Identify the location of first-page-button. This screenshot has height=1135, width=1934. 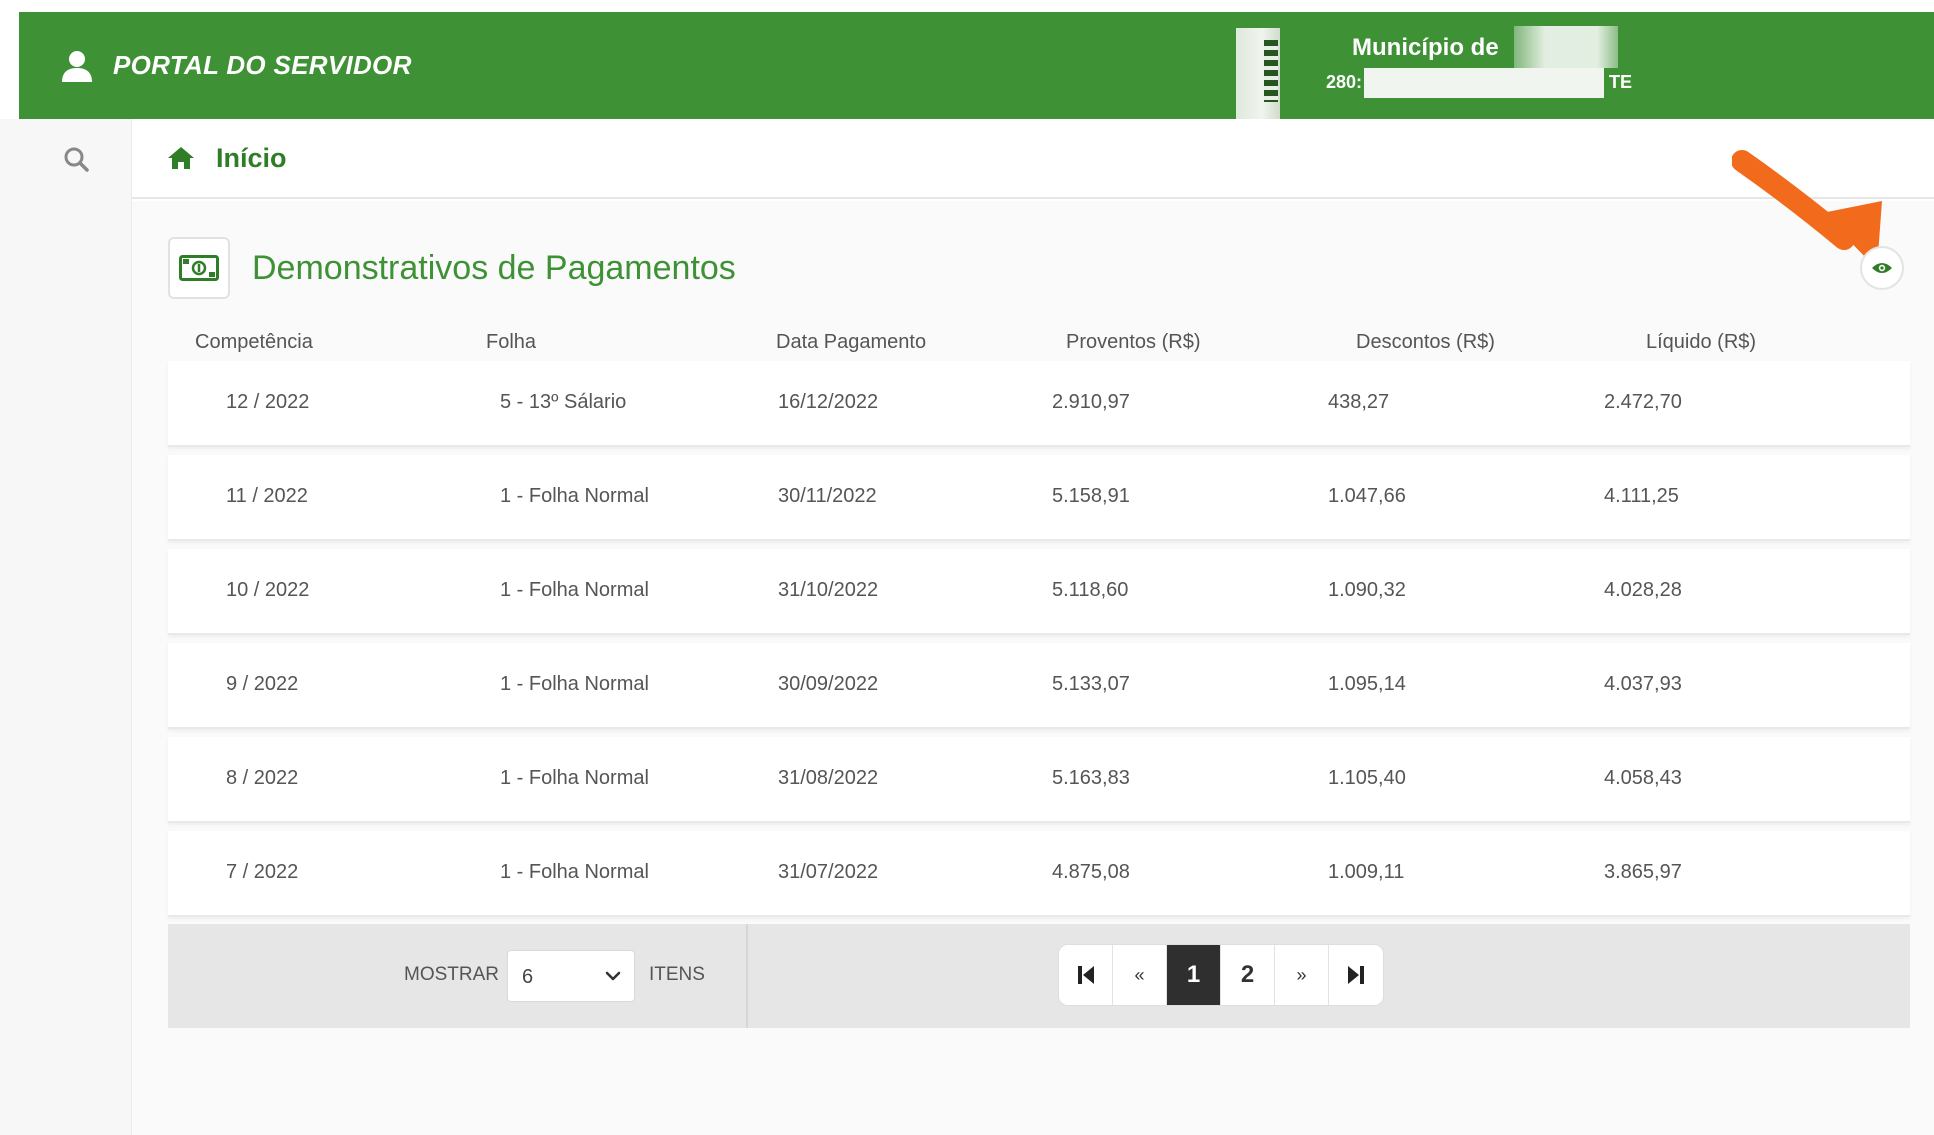
(1086, 975).